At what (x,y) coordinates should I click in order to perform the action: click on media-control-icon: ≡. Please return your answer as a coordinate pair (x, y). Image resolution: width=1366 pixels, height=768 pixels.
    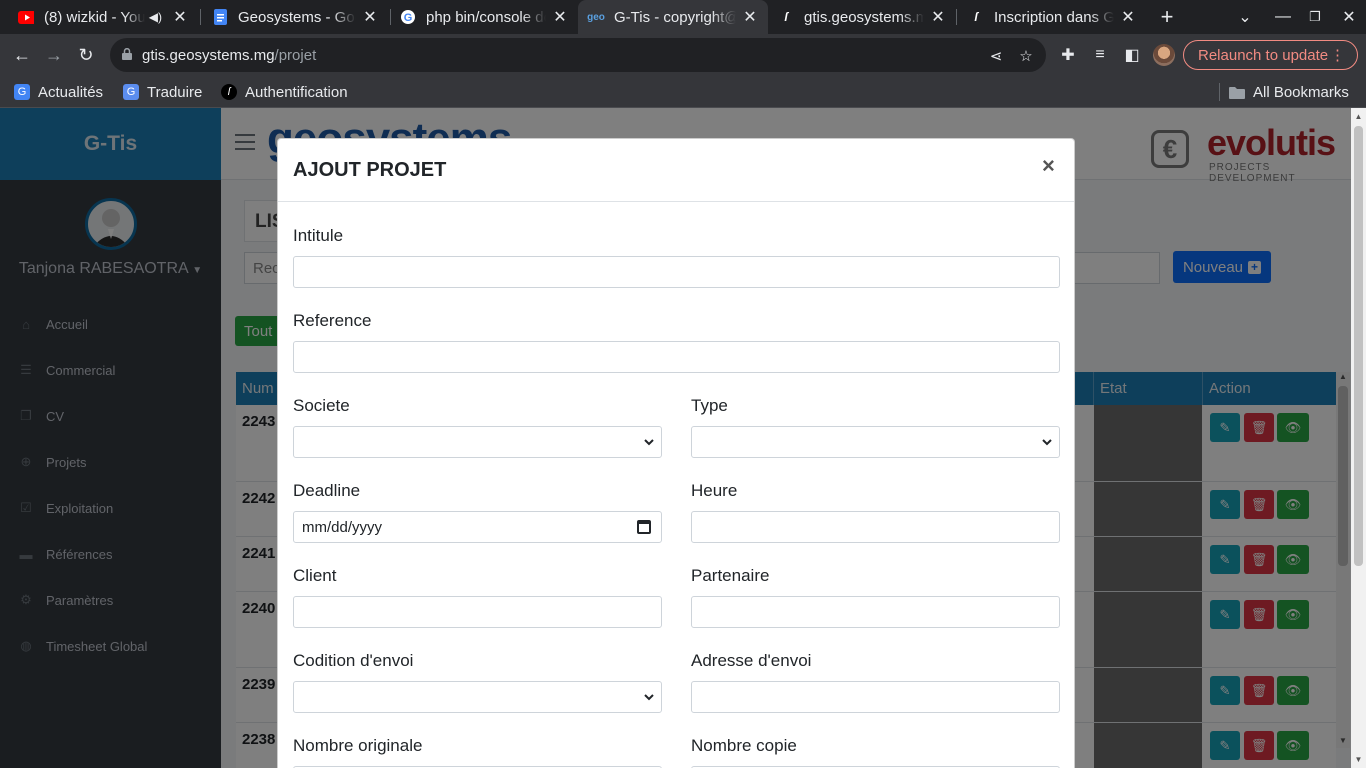
    Looking at the image, I should click on (1100, 55).